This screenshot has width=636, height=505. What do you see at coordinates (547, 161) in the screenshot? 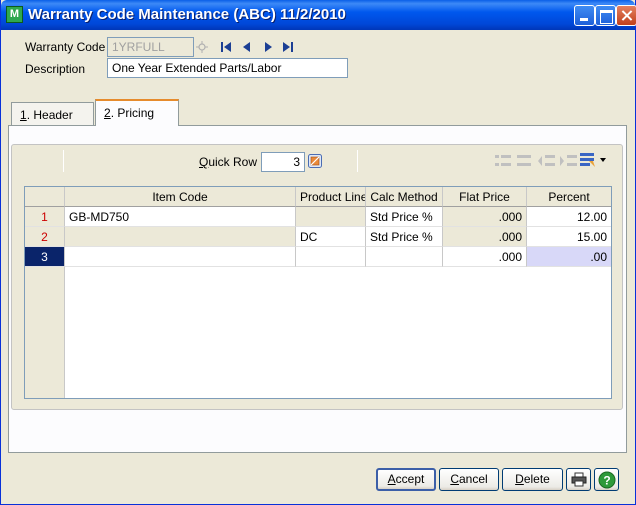
I see `move-row-up-icon` at bounding box center [547, 161].